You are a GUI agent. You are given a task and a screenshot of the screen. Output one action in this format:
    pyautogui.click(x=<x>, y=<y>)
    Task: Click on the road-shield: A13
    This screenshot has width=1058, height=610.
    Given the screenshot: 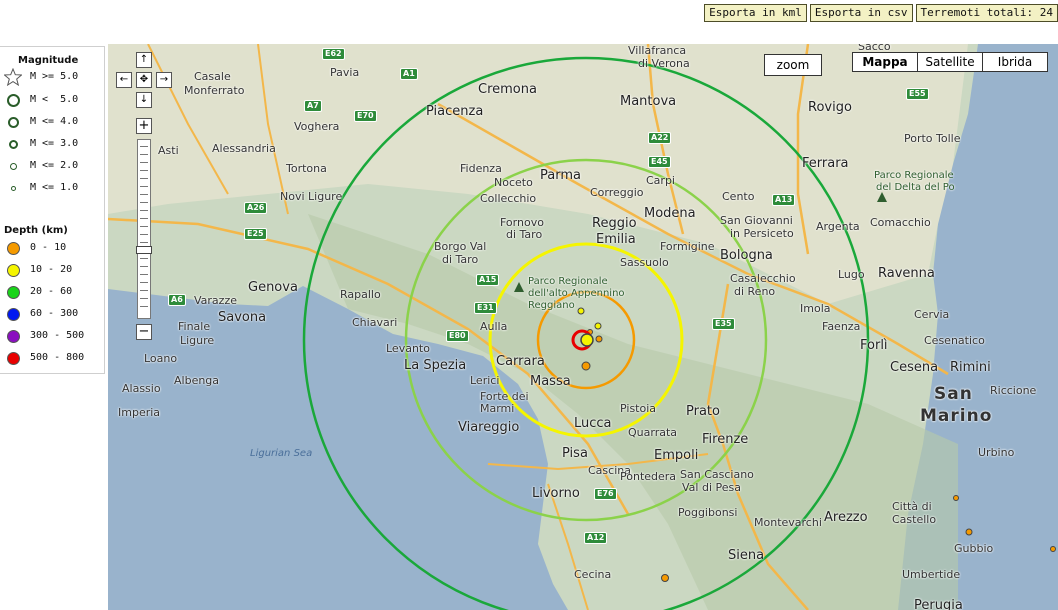 What is the action you would take?
    pyautogui.click(x=784, y=200)
    